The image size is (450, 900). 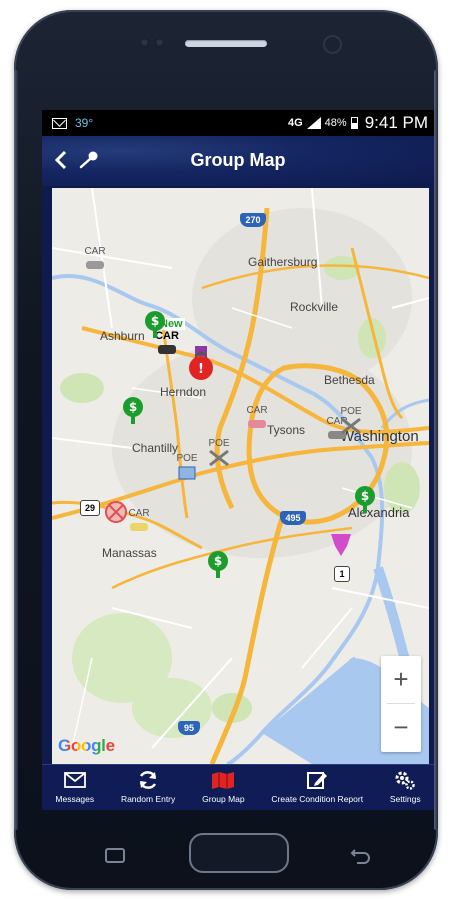 I want to click on new-marker: New $, so click(x=165, y=326).